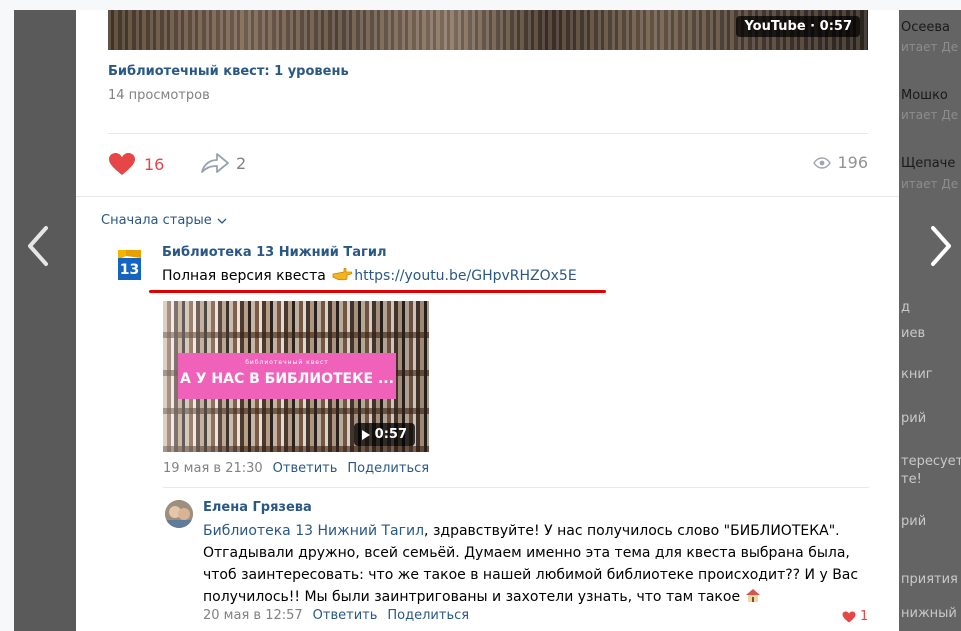 The image size is (961, 631). What do you see at coordinates (852, 162) in the screenshot?
I see `views-count: 196` at bounding box center [852, 162].